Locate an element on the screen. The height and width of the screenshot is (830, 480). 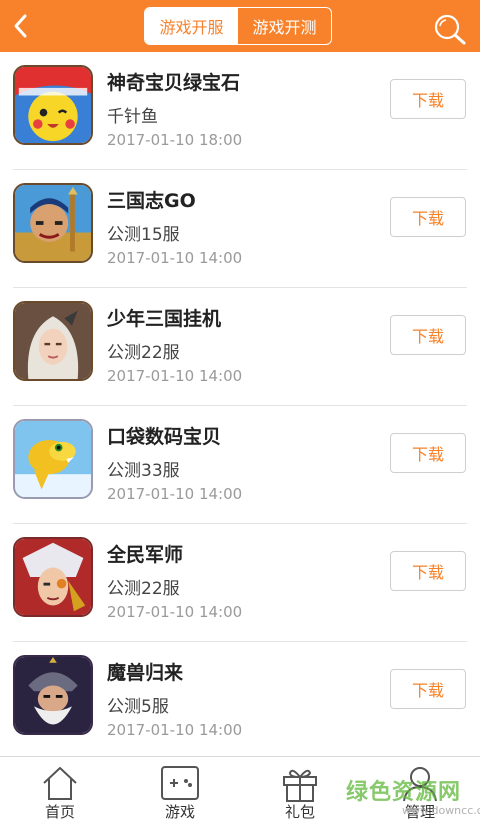
gift-icon is located at coordinates (300, 785).